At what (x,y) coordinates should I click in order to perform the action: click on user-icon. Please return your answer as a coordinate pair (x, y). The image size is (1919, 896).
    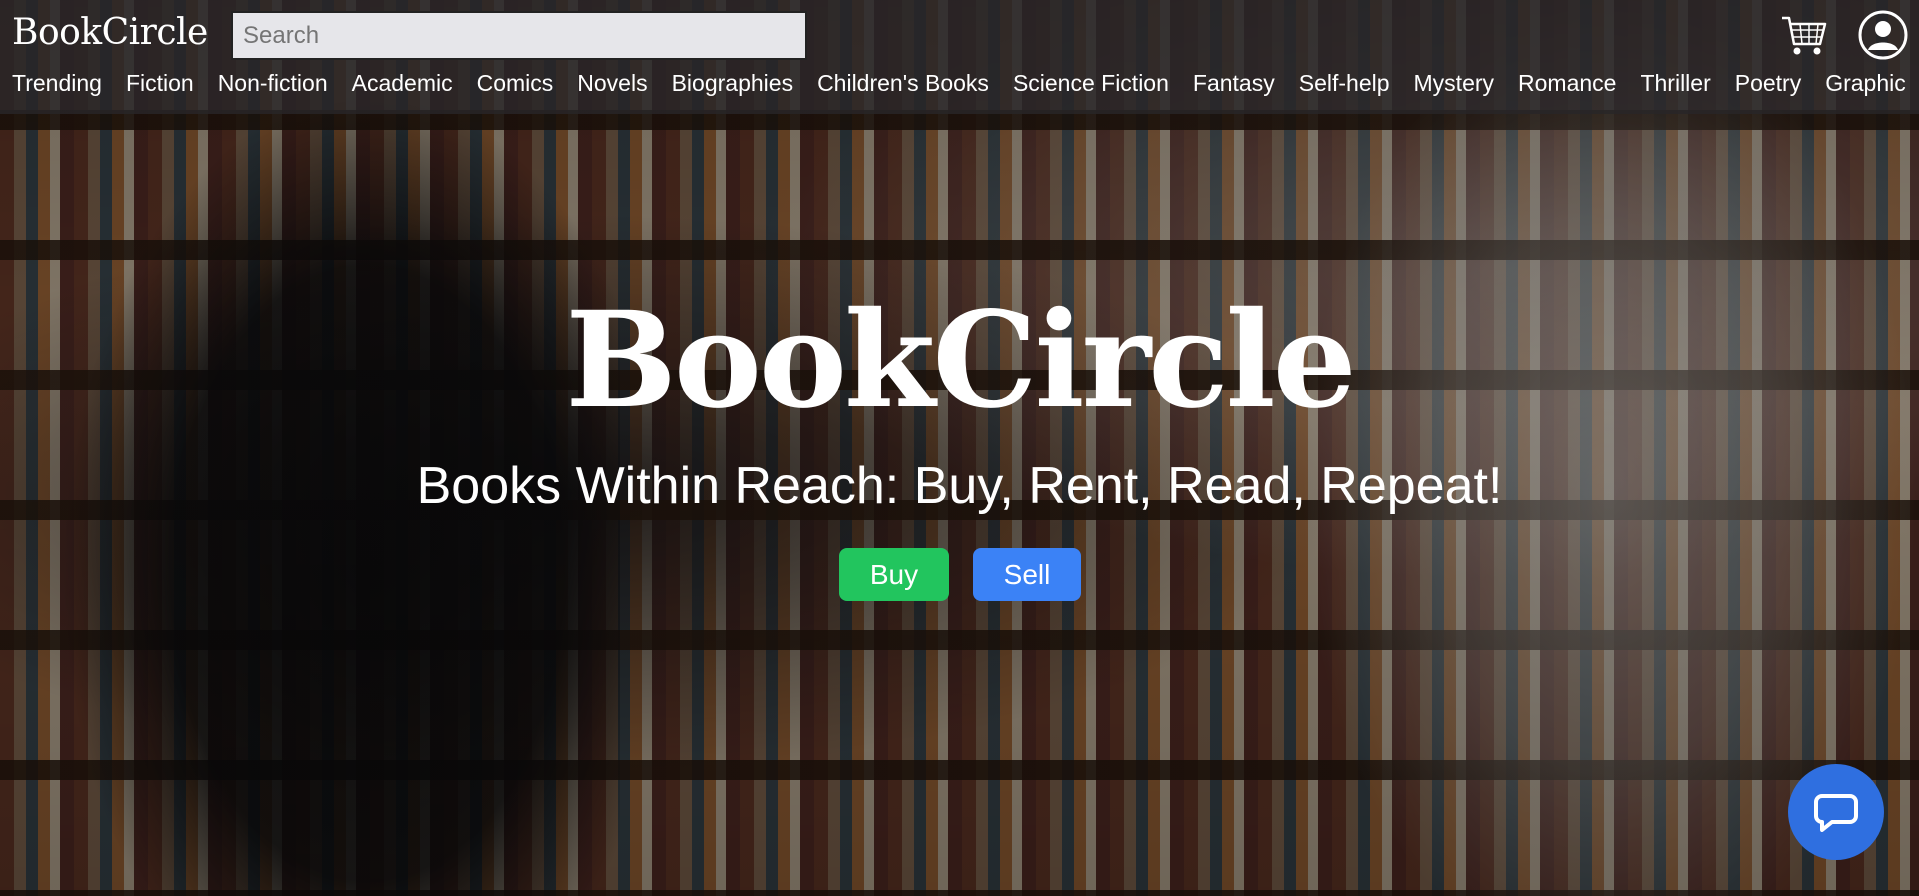
    Looking at the image, I should click on (1883, 35).